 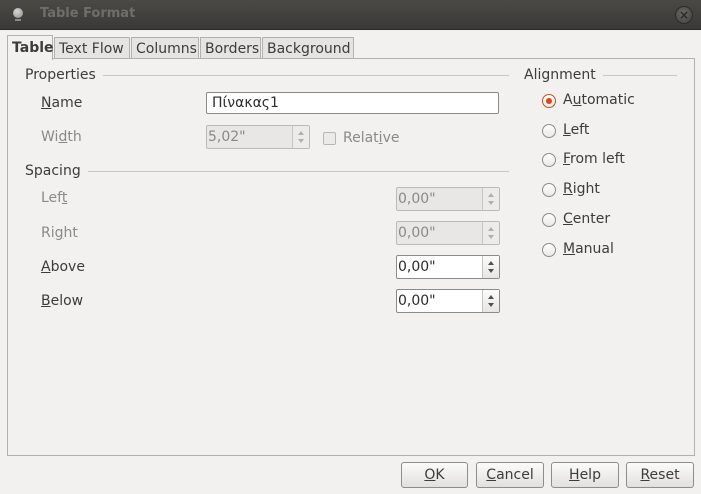 I want to click on right-spinbox: 0,00", so click(x=448, y=233).